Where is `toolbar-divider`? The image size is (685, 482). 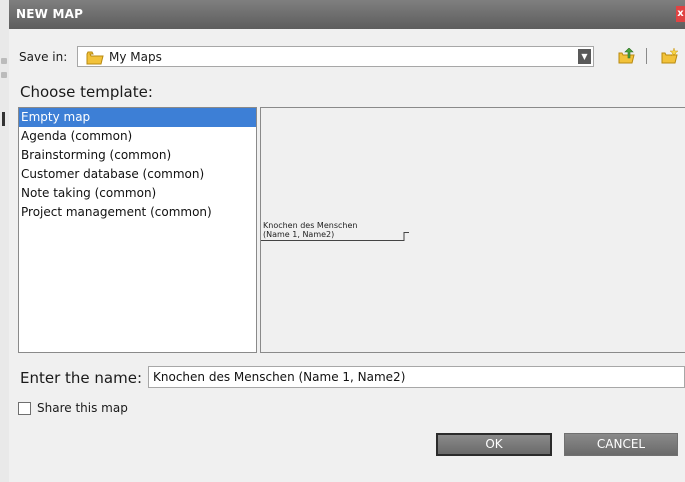
toolbar-divider is located at coordinates (646, 56).